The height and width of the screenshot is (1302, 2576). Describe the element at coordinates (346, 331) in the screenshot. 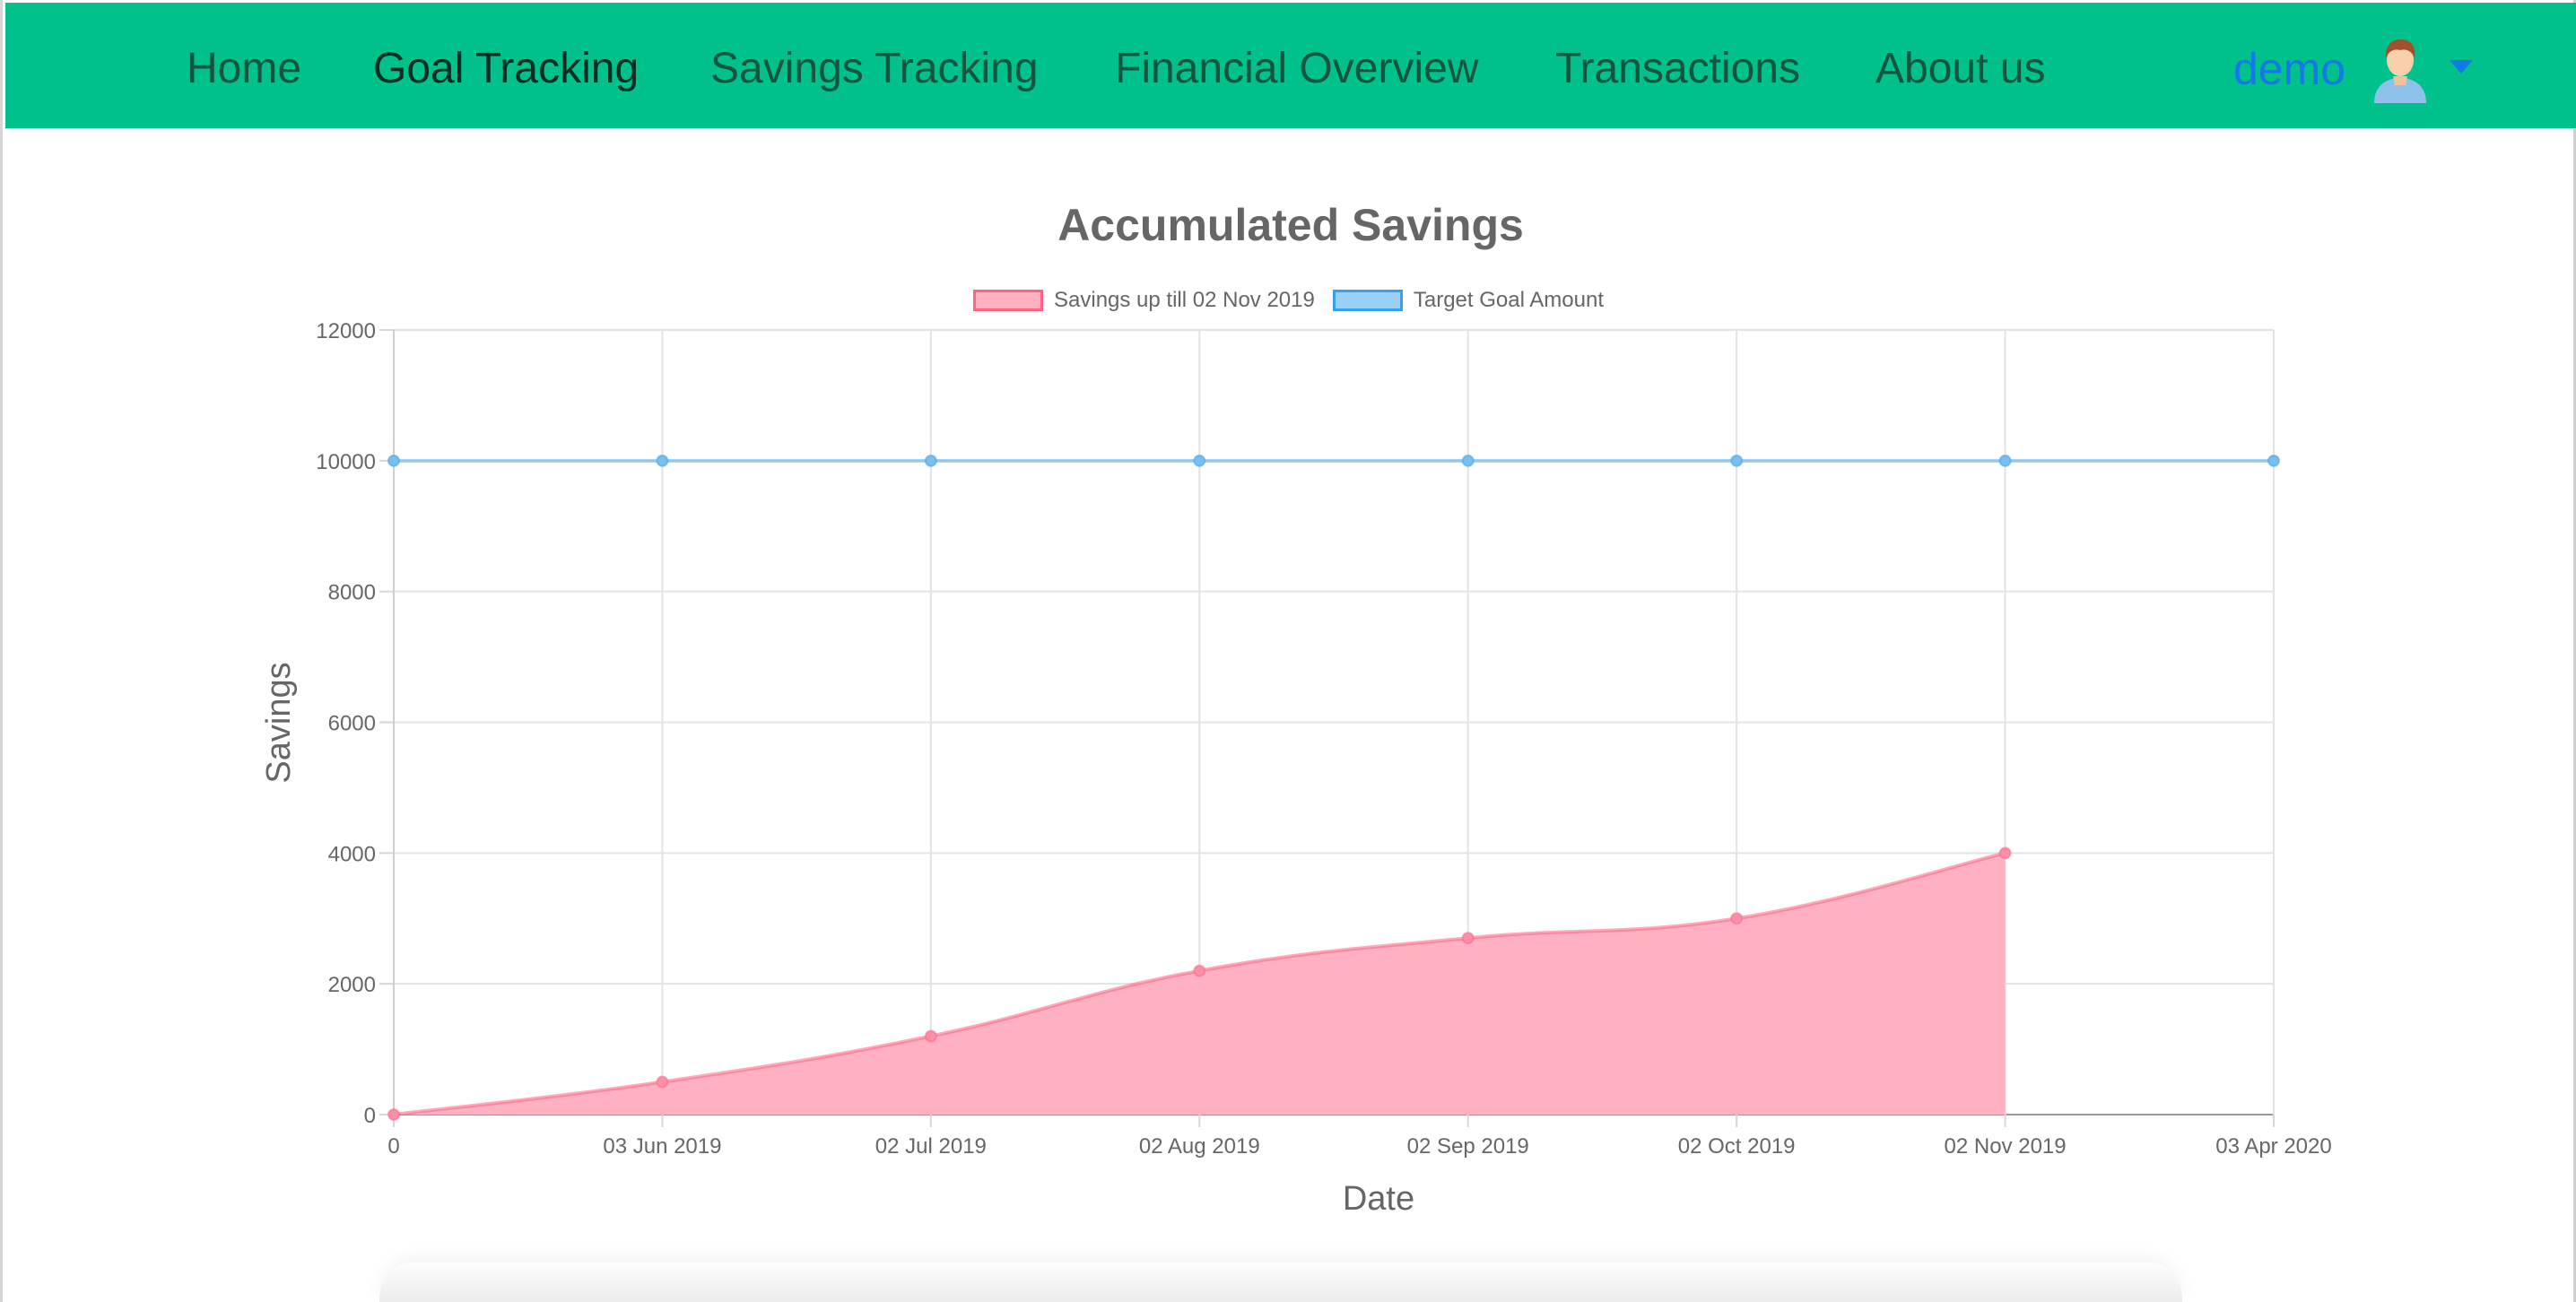

I see `y-tick-label: 12000` at that location.